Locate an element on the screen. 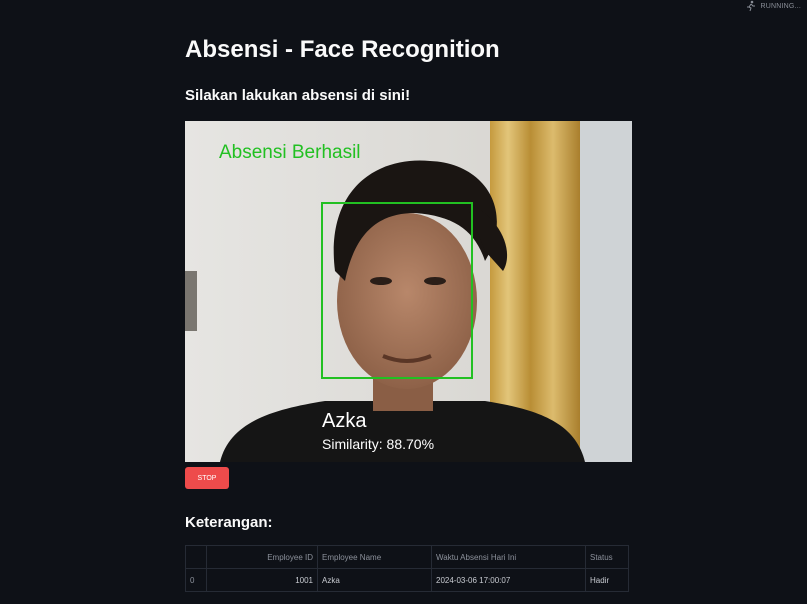 This screenshot has width=807, height=604. overlay-similarity: Similarity: 88.70% is located at coordinates (378, 444).